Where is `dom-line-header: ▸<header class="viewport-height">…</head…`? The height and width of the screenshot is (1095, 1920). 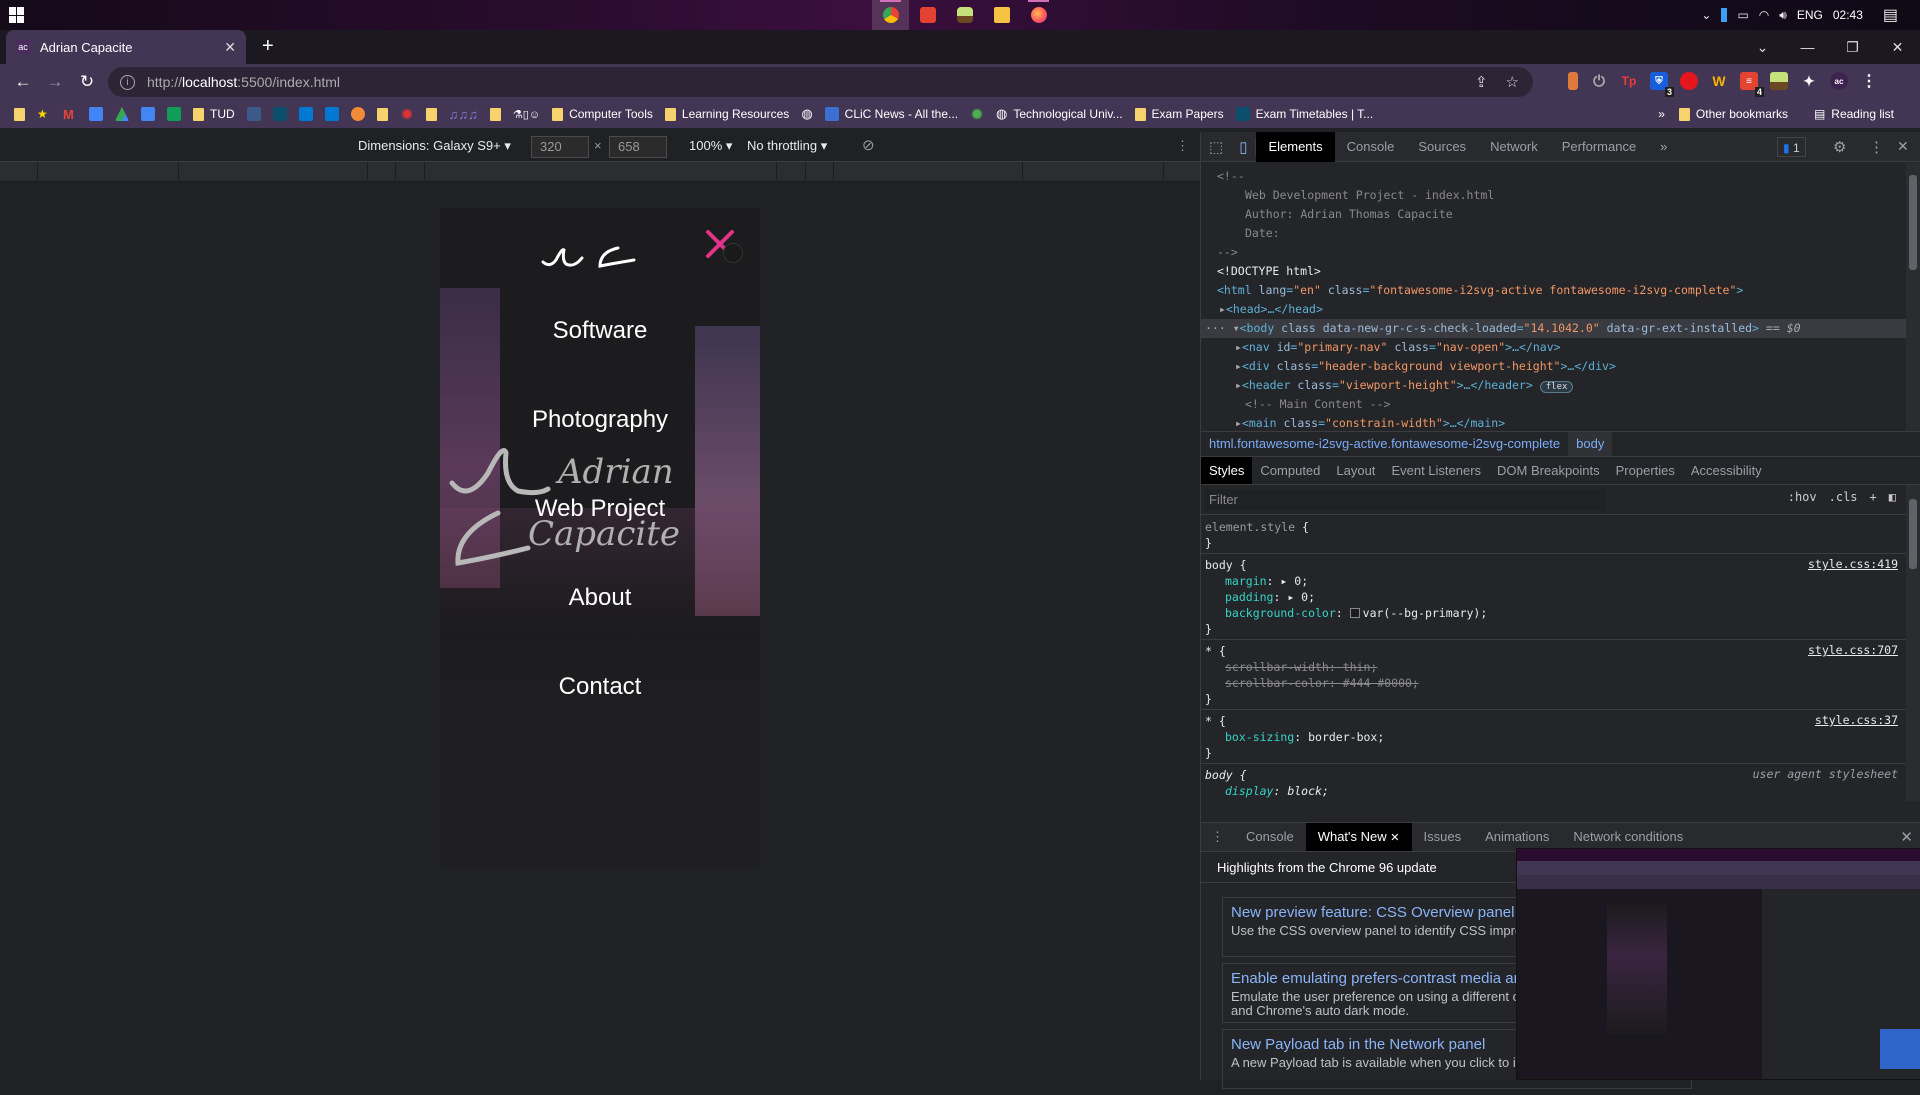 dom-line-header: ▸<header class="viewport-height">…</head… is located at coordinates (1553, 385).